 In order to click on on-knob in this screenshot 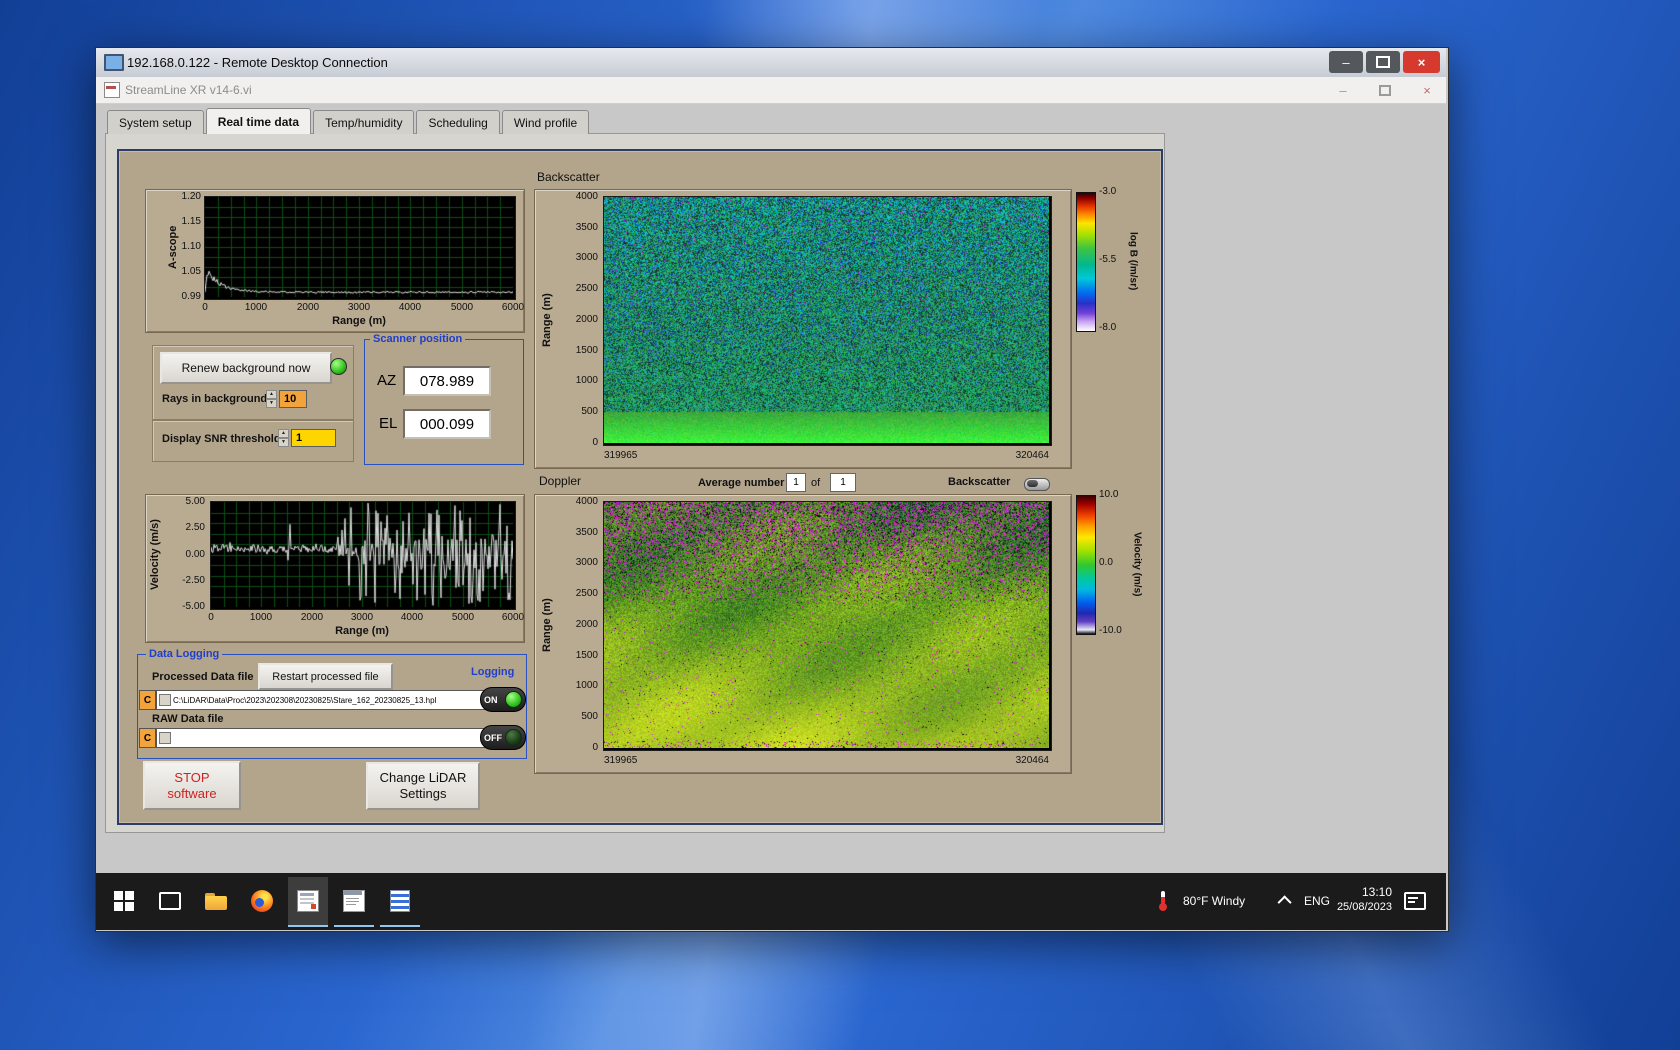, I will do `click(513, 699)`.